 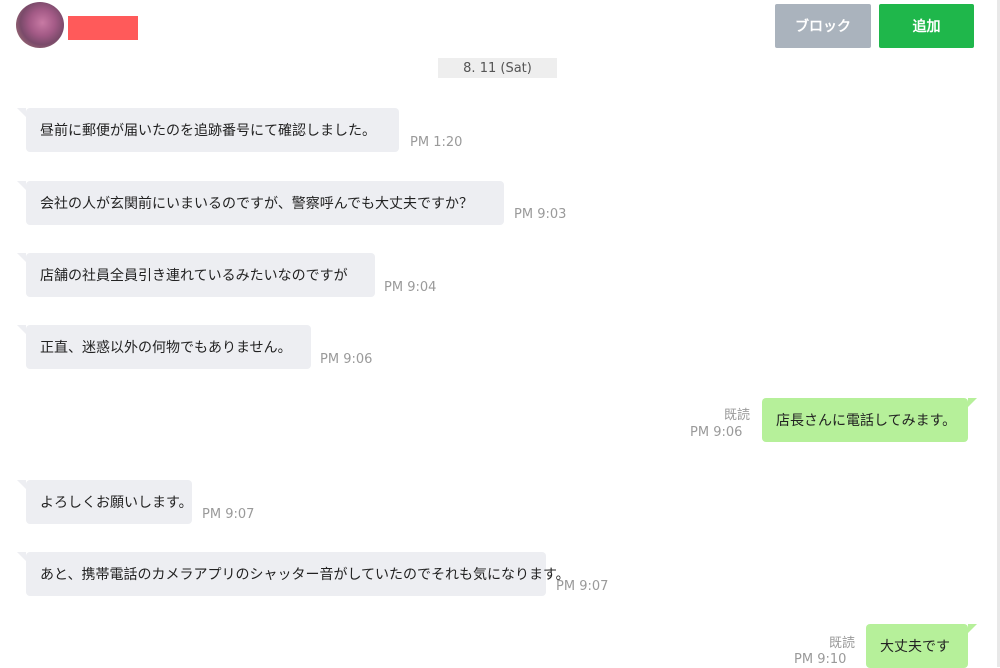 What do you see at coordinates (196, 275) in the screenshot?
I see `message-bubble-incoming: 店舗の社員全員引き連れているみたいなのですが` at bounding box center [196, 275].